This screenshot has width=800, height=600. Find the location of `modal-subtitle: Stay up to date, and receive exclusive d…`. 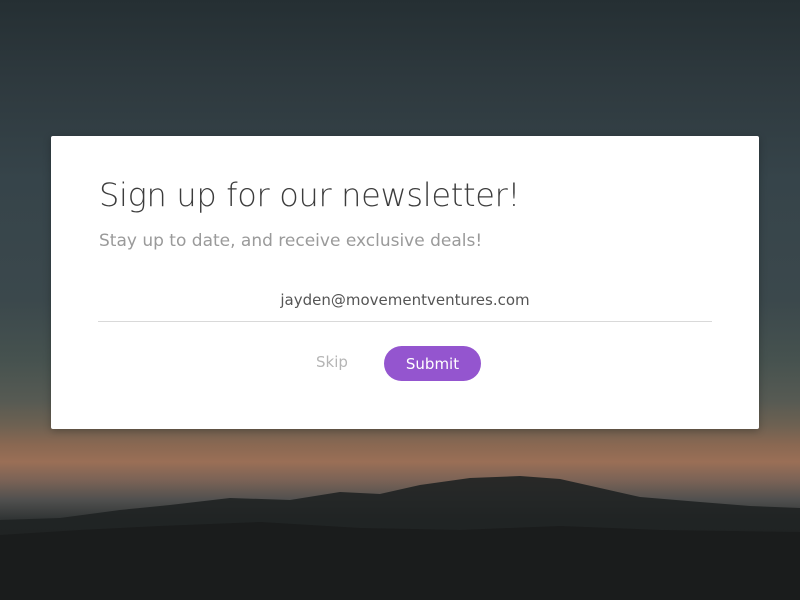

modal-subtitle: Stay up to date, and receive exclusive d… is located at coordinates (291, 241).